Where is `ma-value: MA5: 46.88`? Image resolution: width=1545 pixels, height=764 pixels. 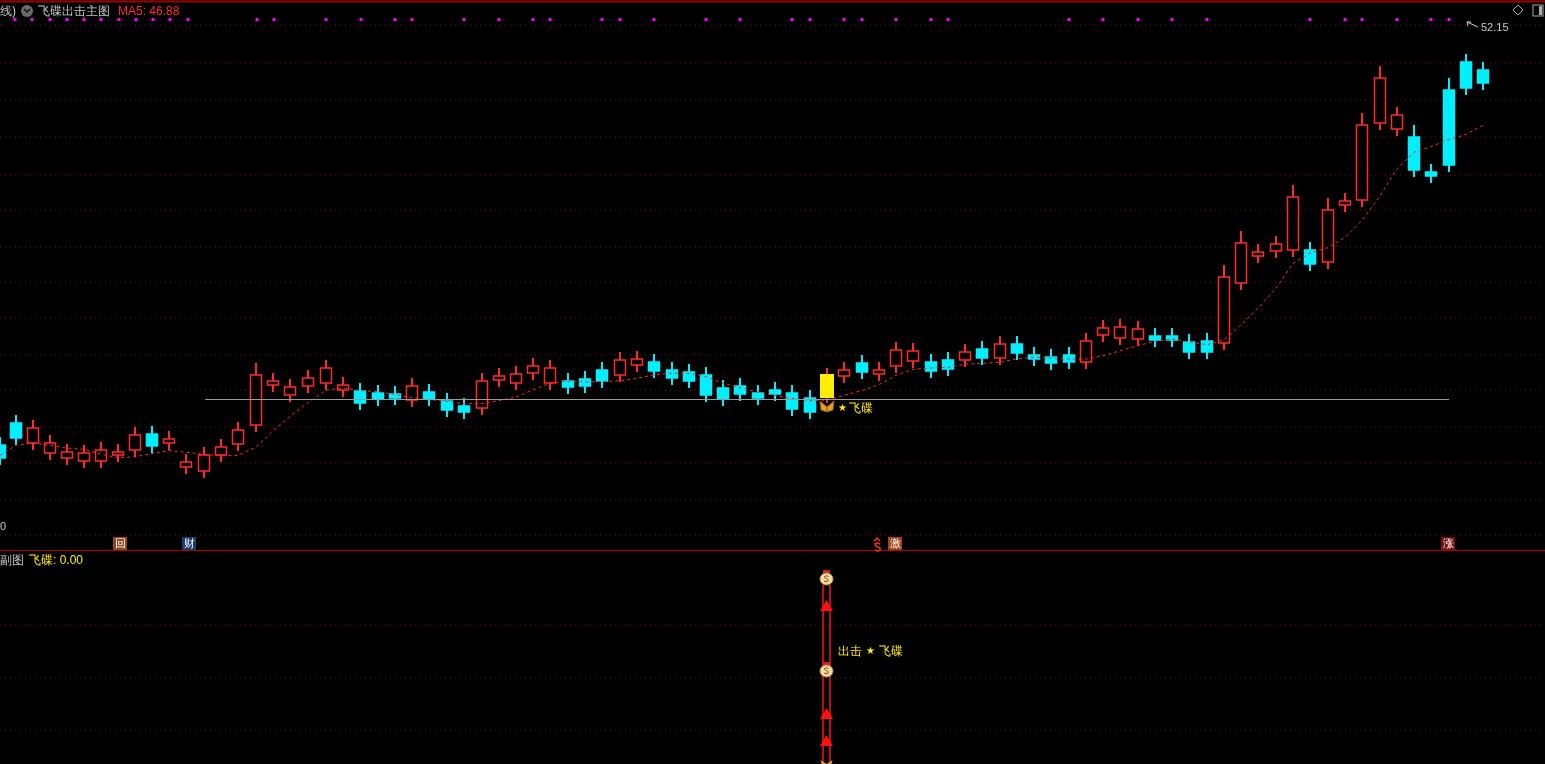
ma-value: MA5: 46.88 is located at coordinates (149, 11).